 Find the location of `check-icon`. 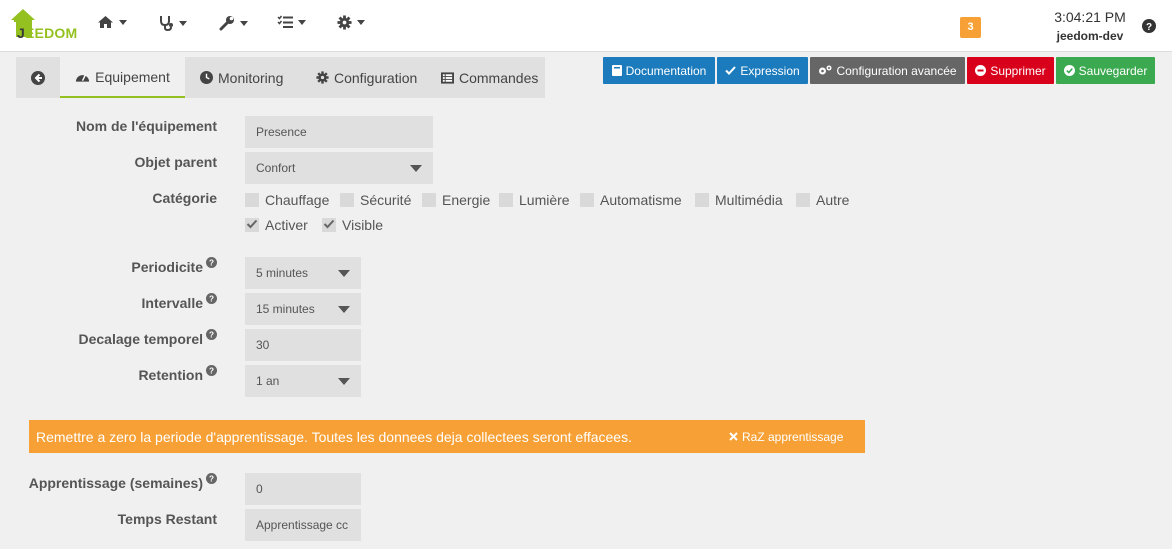

check-icon is located at coordinates (731, 70).